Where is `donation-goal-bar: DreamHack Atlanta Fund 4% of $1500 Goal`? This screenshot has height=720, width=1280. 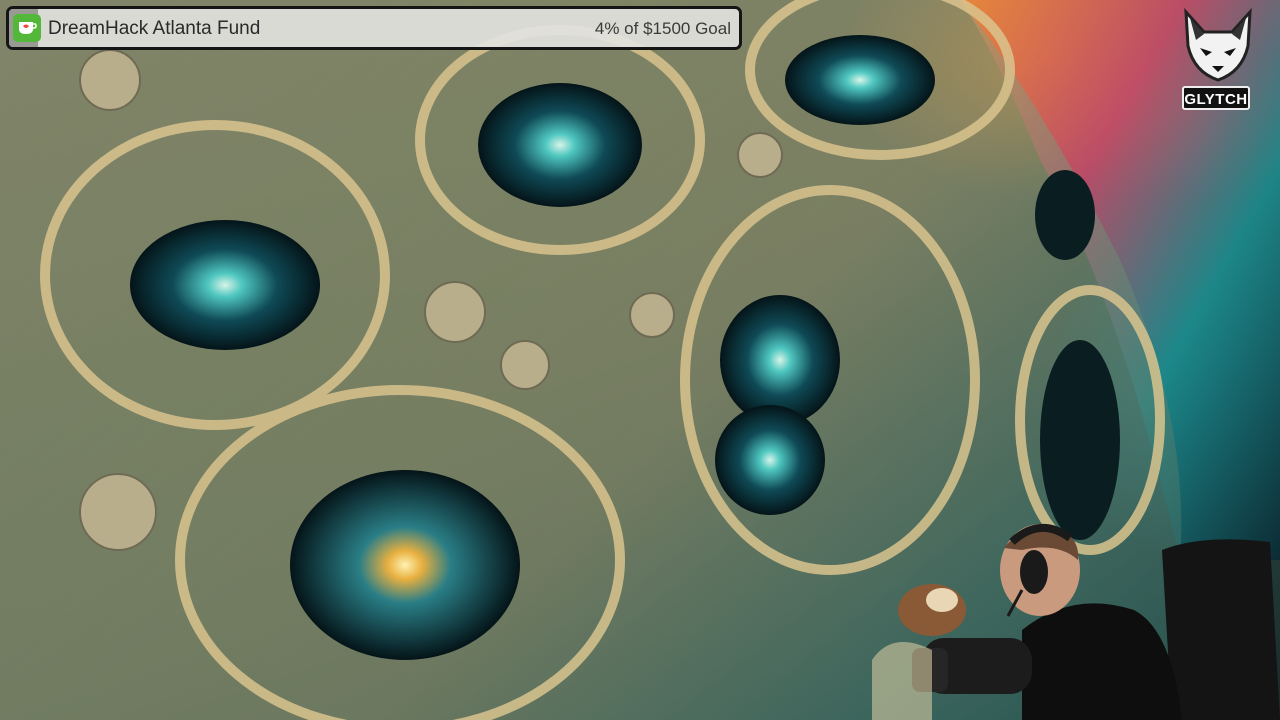
donation-goal-bar: DreamHack Atlanta Fund 4% of $1500 Goal is located at coordinates (374, 28).